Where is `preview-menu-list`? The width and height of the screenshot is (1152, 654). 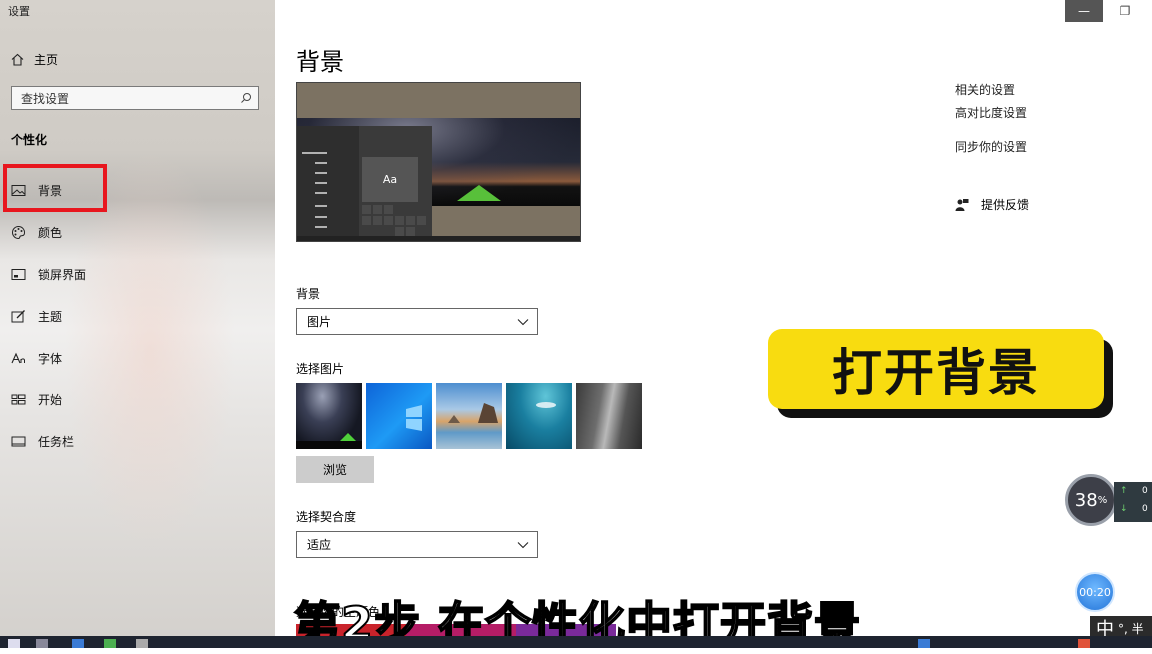 preview-menu-list is located at coordinates (342, 183).